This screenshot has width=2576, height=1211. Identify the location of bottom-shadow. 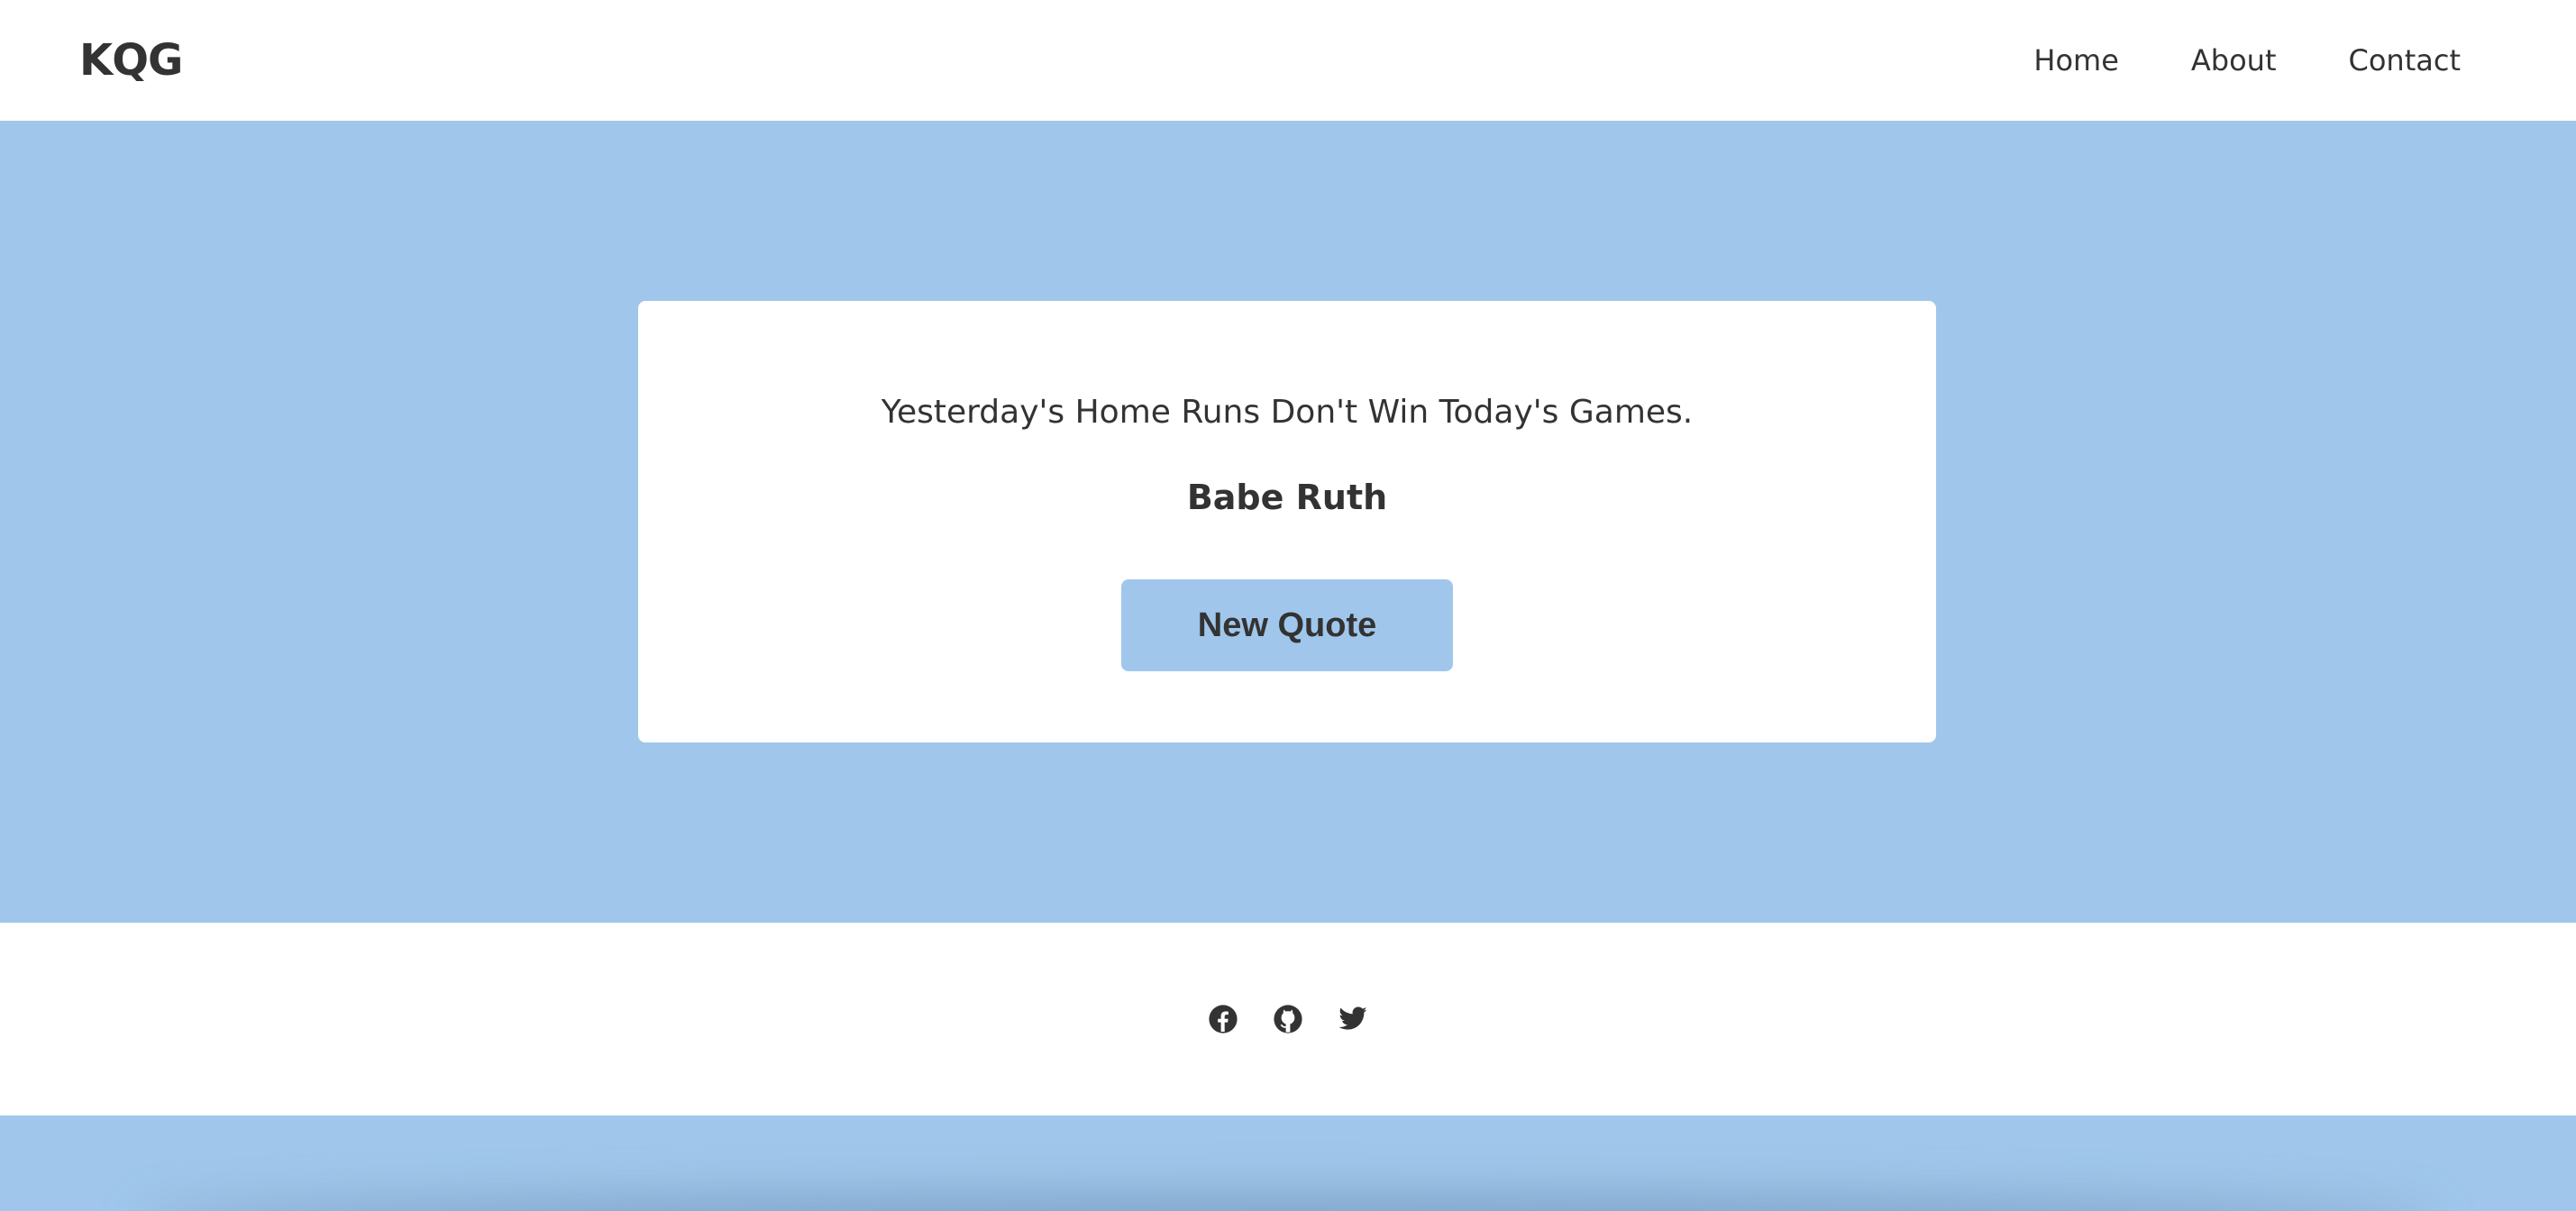
(1288, 1204).